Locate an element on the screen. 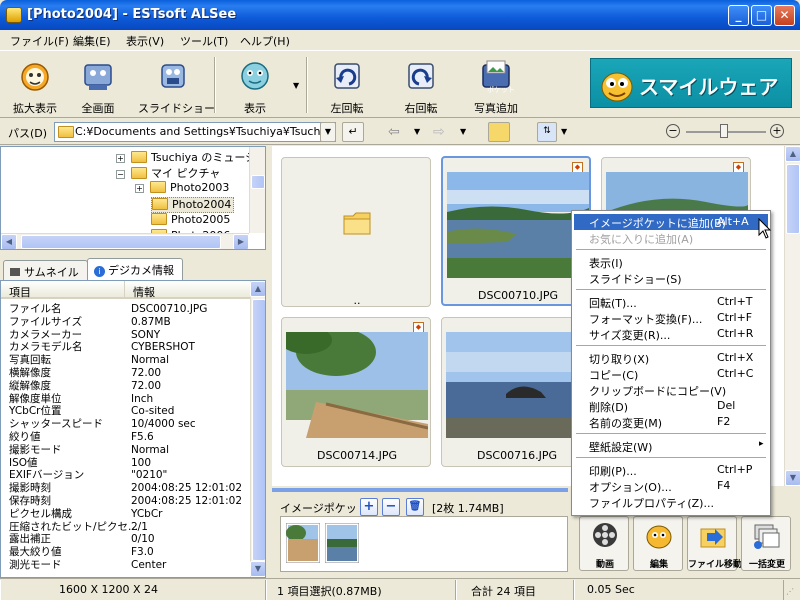 Image resolution: width=800 pixels, height=600 pixels. tree-vertical-scrollbar is located at coordinates (257, 190).